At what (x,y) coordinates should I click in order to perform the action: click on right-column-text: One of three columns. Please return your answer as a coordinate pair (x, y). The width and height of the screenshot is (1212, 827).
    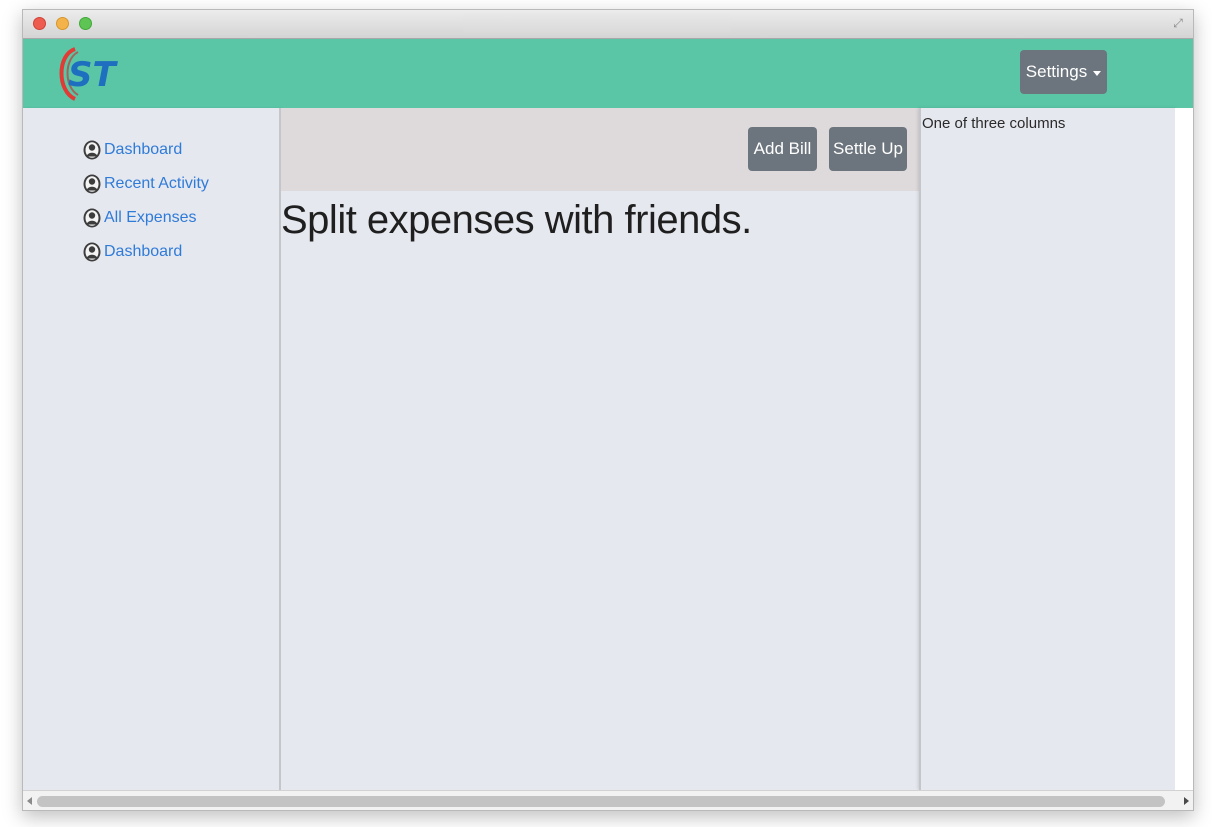
    Looking at the image, I should click on (994, 123).